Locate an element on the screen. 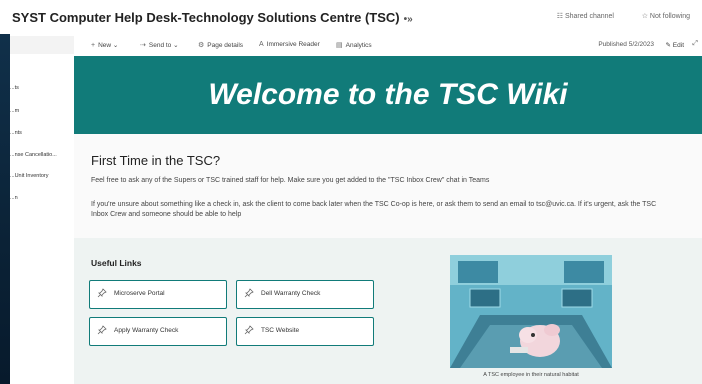 The height and width of the screenshot is (384, 702). useful-links-title: Useful Links is located at coordinates (116, 263).